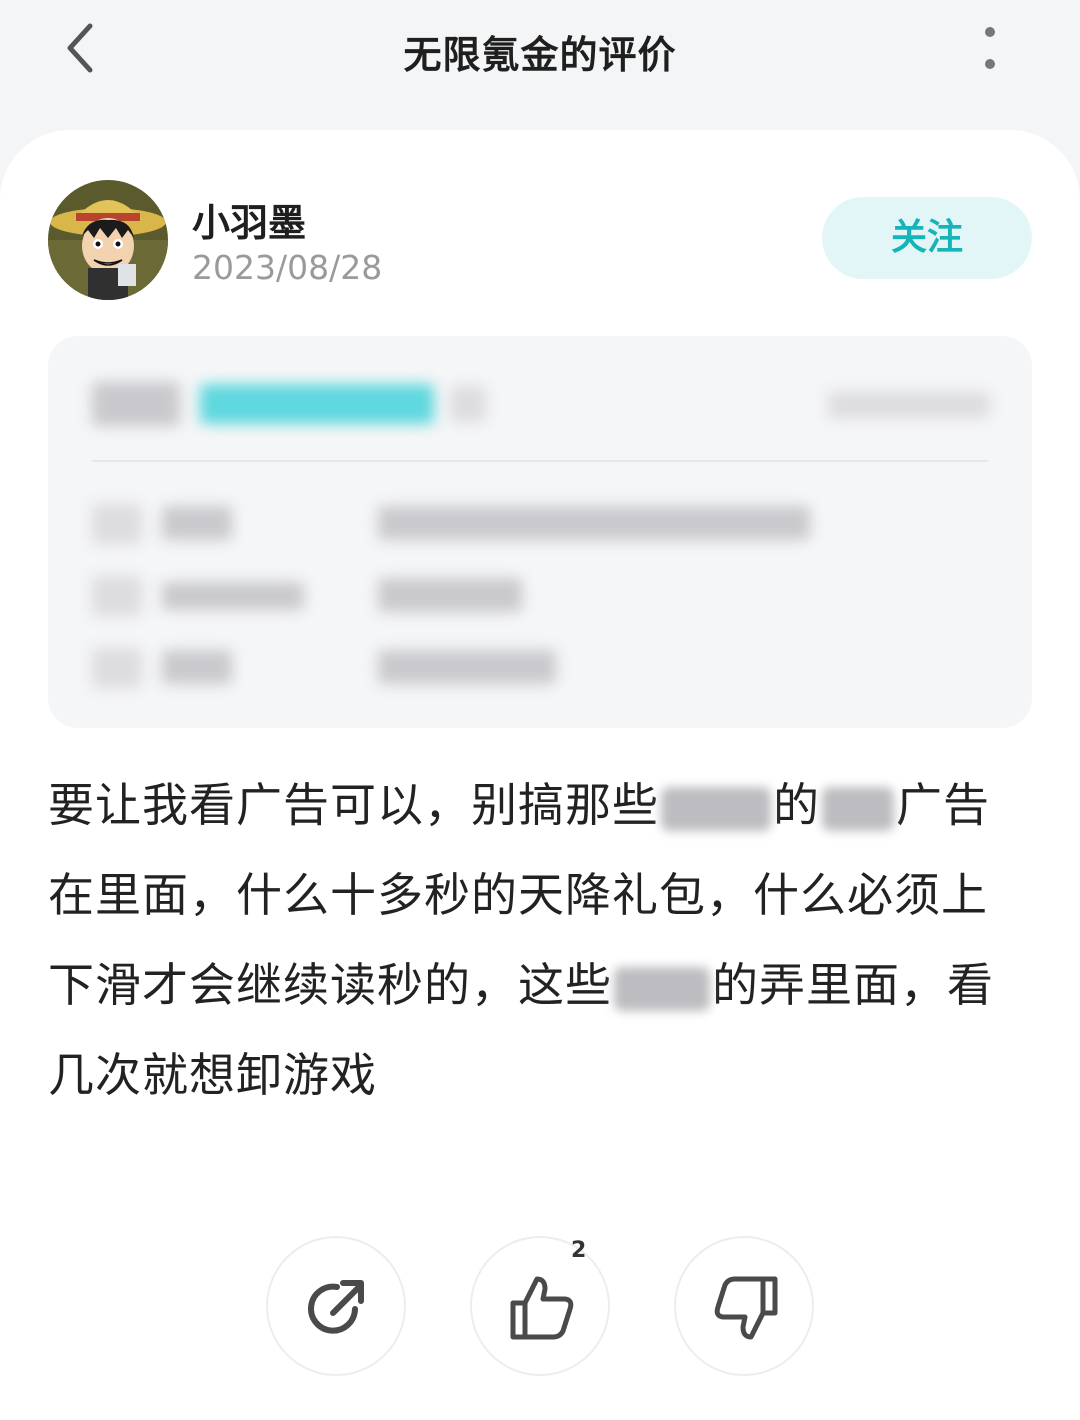  I want to click on review-line: 几次就想卸游戏, so click(212, 1075).